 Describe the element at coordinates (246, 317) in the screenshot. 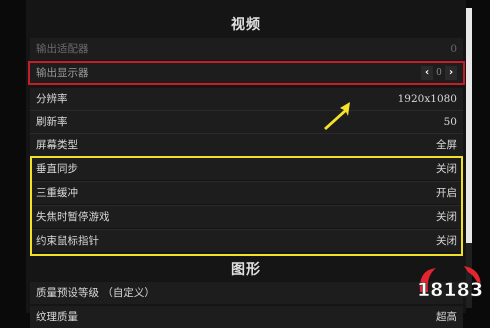

I see `setting-row-texture-quality: 纹理质量 超高` at that location.